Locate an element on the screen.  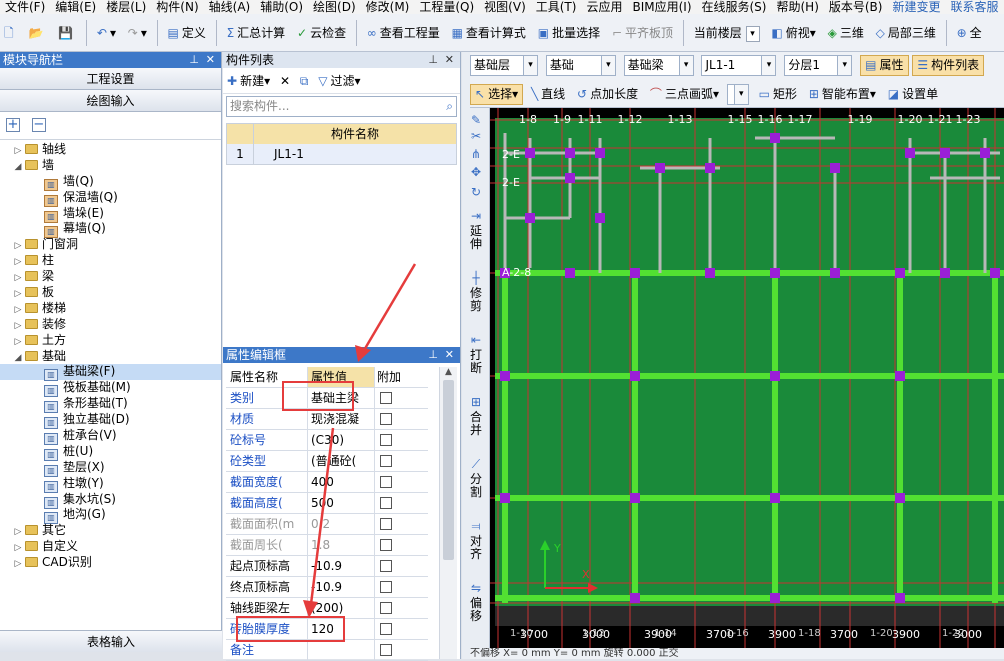
tree-folder: ▷ 自定义 is located at coordinates (110, 547).